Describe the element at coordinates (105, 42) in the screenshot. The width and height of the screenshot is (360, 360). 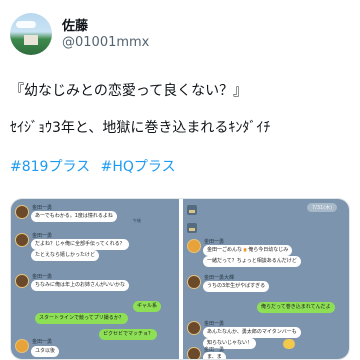
I see `user-handle: @01001mmx` at that location.